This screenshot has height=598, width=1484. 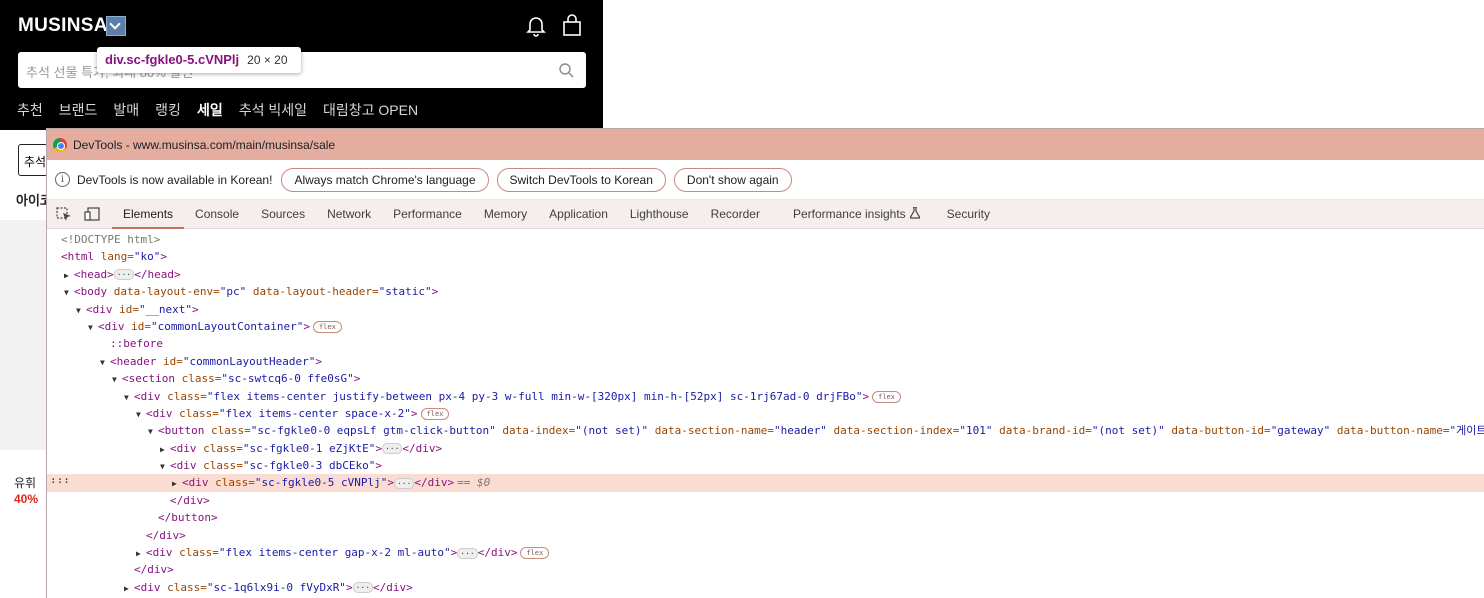 What do you see at coordinates (273, 110) in the screenshot?
I see `nav-item-chuseok-sale: 추석 빅세일` at bounding box center [273, 110].